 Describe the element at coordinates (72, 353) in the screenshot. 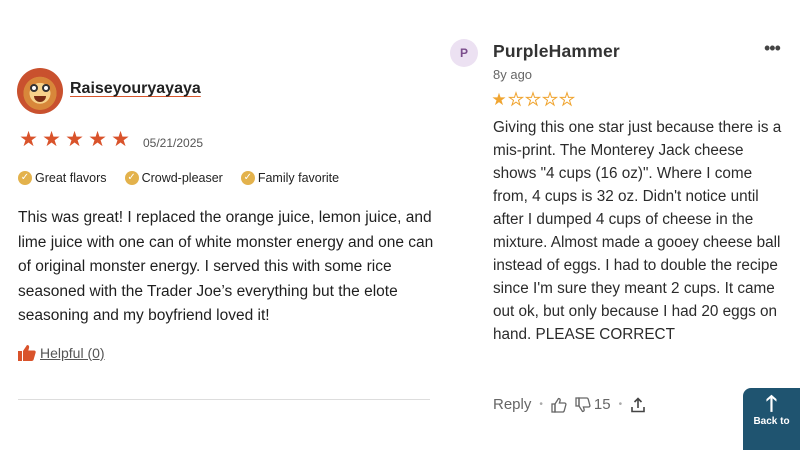

I see `helpful-link: Helpful (0)` at that location.